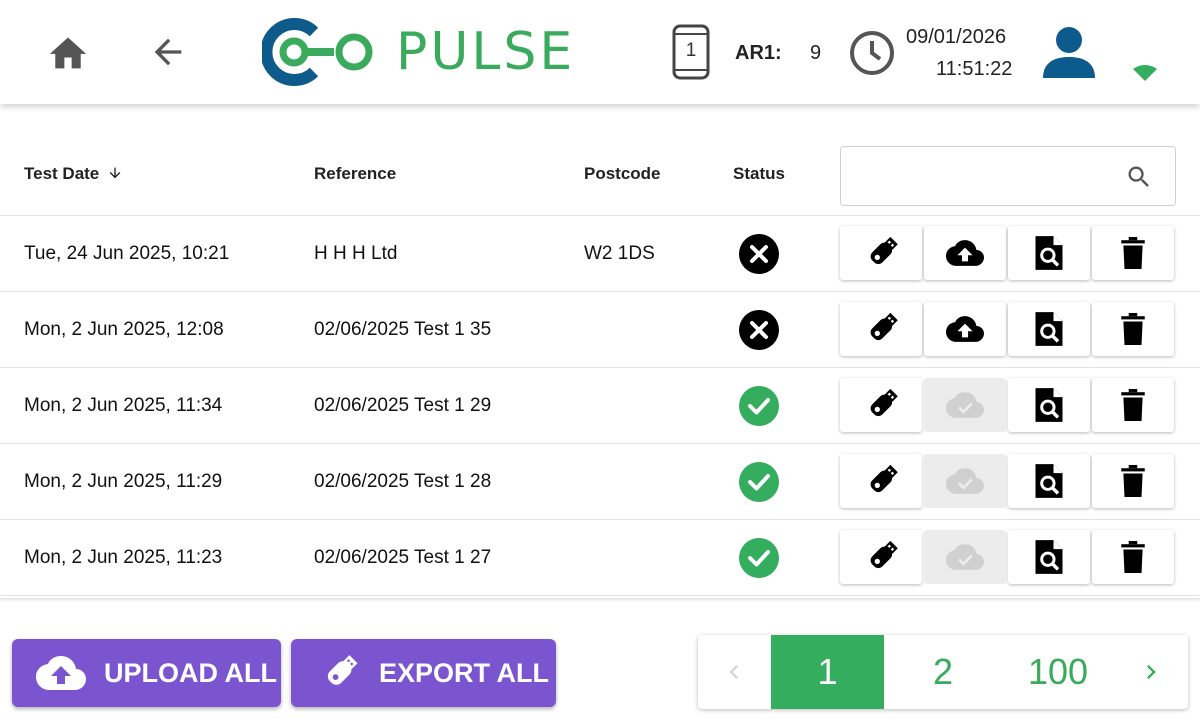  What do you see at coordinates (403, 481) in the screenshot?
I see `row-reference: 02/06/2025 Test 1 28` at bounding box center [403, 481].